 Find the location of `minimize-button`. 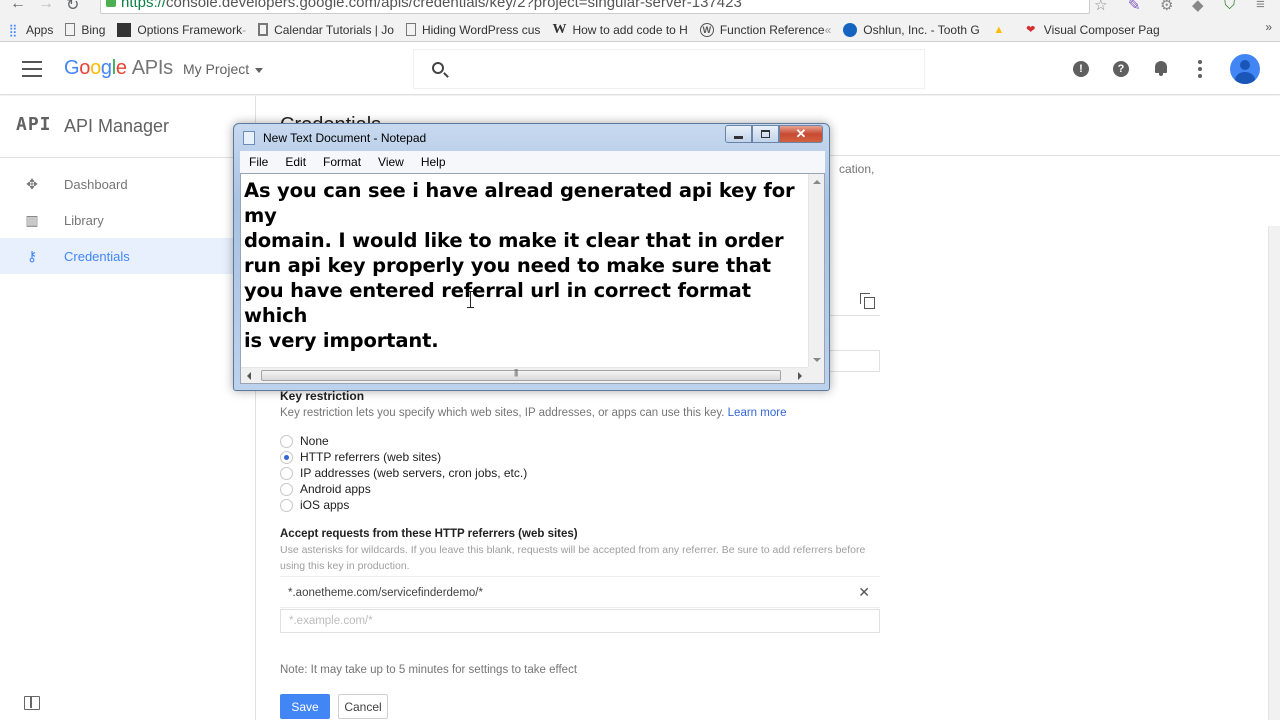

minimize-button is located at coordinates (738, 134).